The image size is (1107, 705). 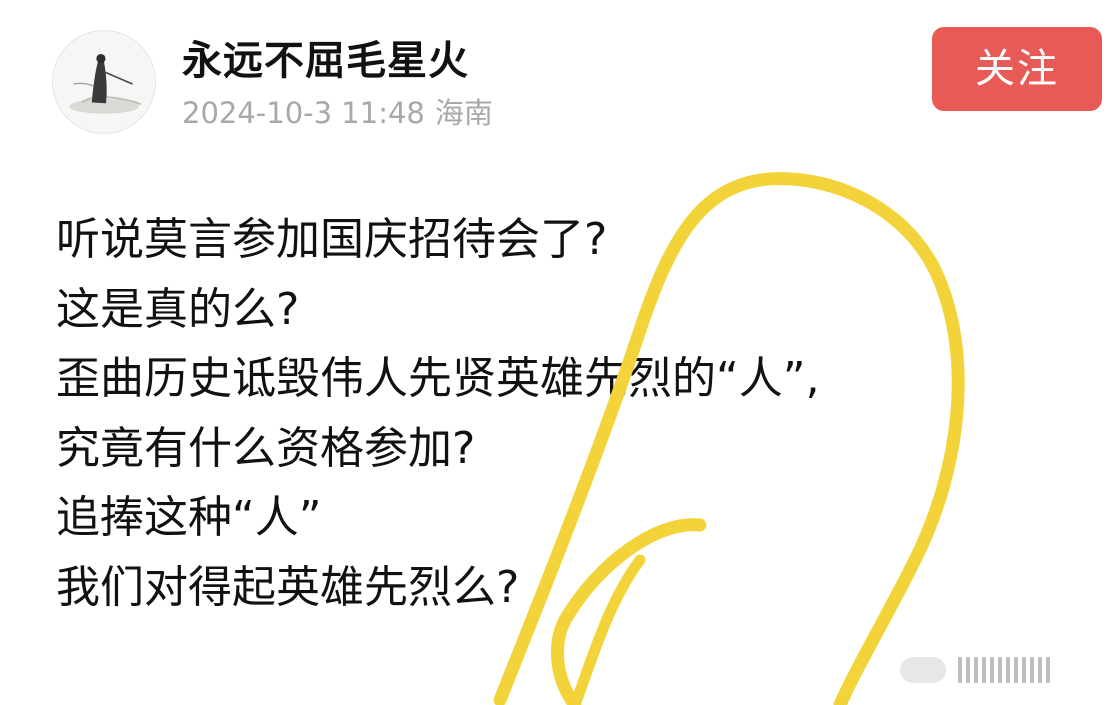 I want to click on follow-button: 关注, so click(x=1017, y=69).